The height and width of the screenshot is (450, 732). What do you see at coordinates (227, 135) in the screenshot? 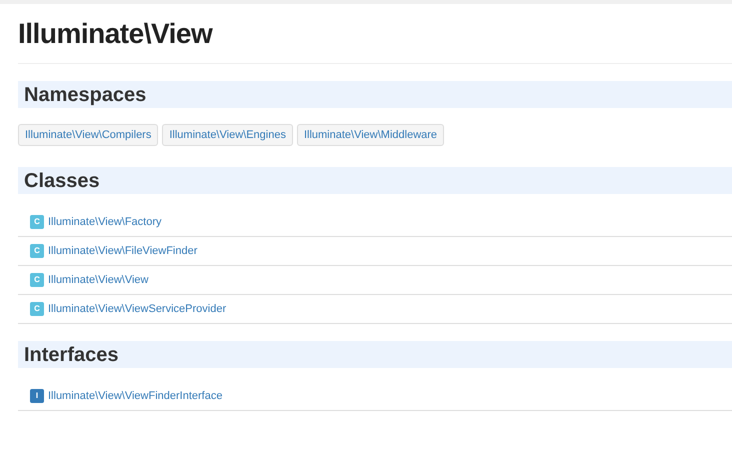
I see `namespace-button: Illuminate\View\Engines` at bounding box center [227, 135].